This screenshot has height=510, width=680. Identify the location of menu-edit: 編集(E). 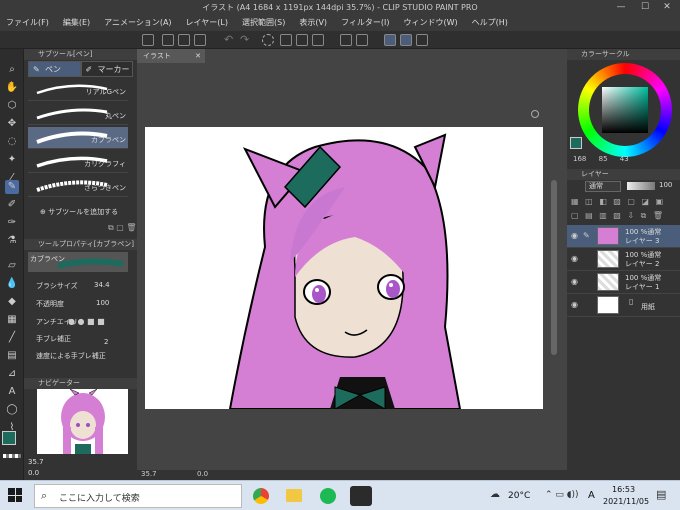
(76, 22).